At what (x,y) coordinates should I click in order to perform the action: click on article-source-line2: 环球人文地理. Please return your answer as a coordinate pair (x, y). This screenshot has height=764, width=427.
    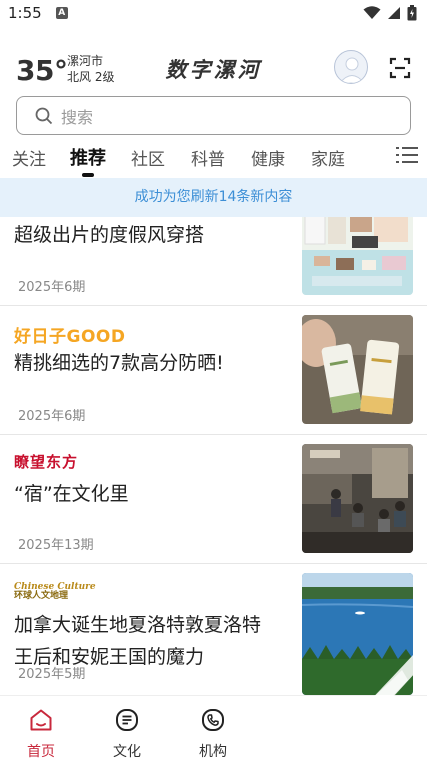
    Looking at the image, I should click on (41, 596).